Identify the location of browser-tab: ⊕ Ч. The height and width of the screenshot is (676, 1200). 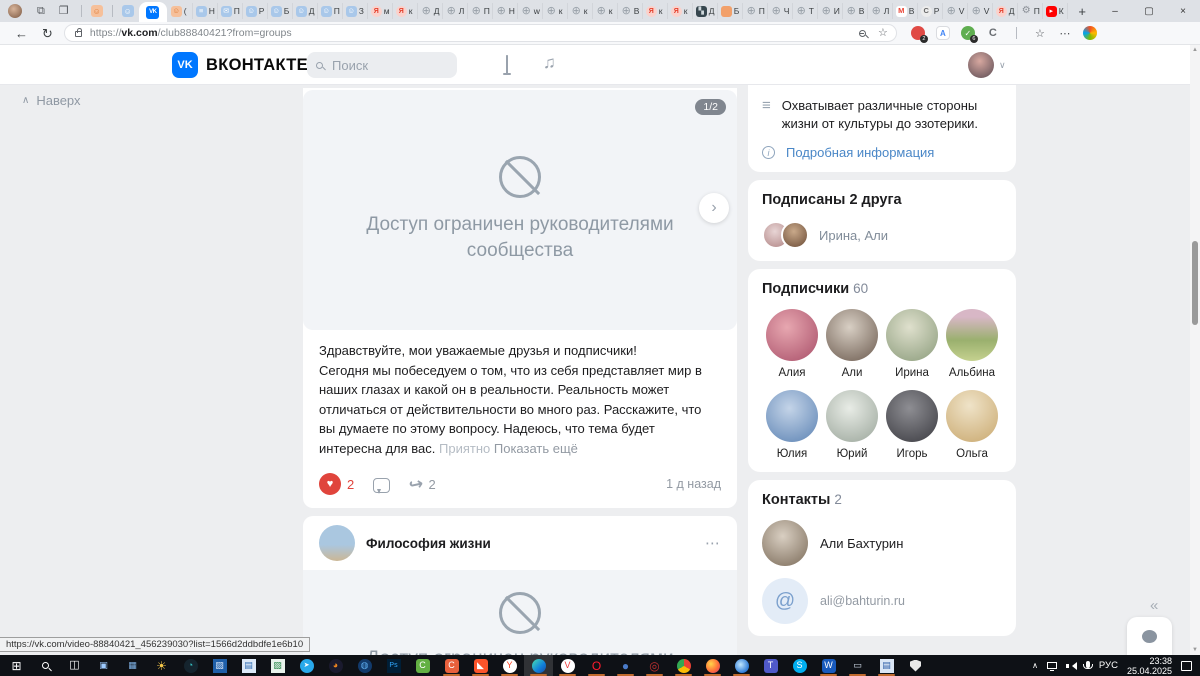
(780, 11).